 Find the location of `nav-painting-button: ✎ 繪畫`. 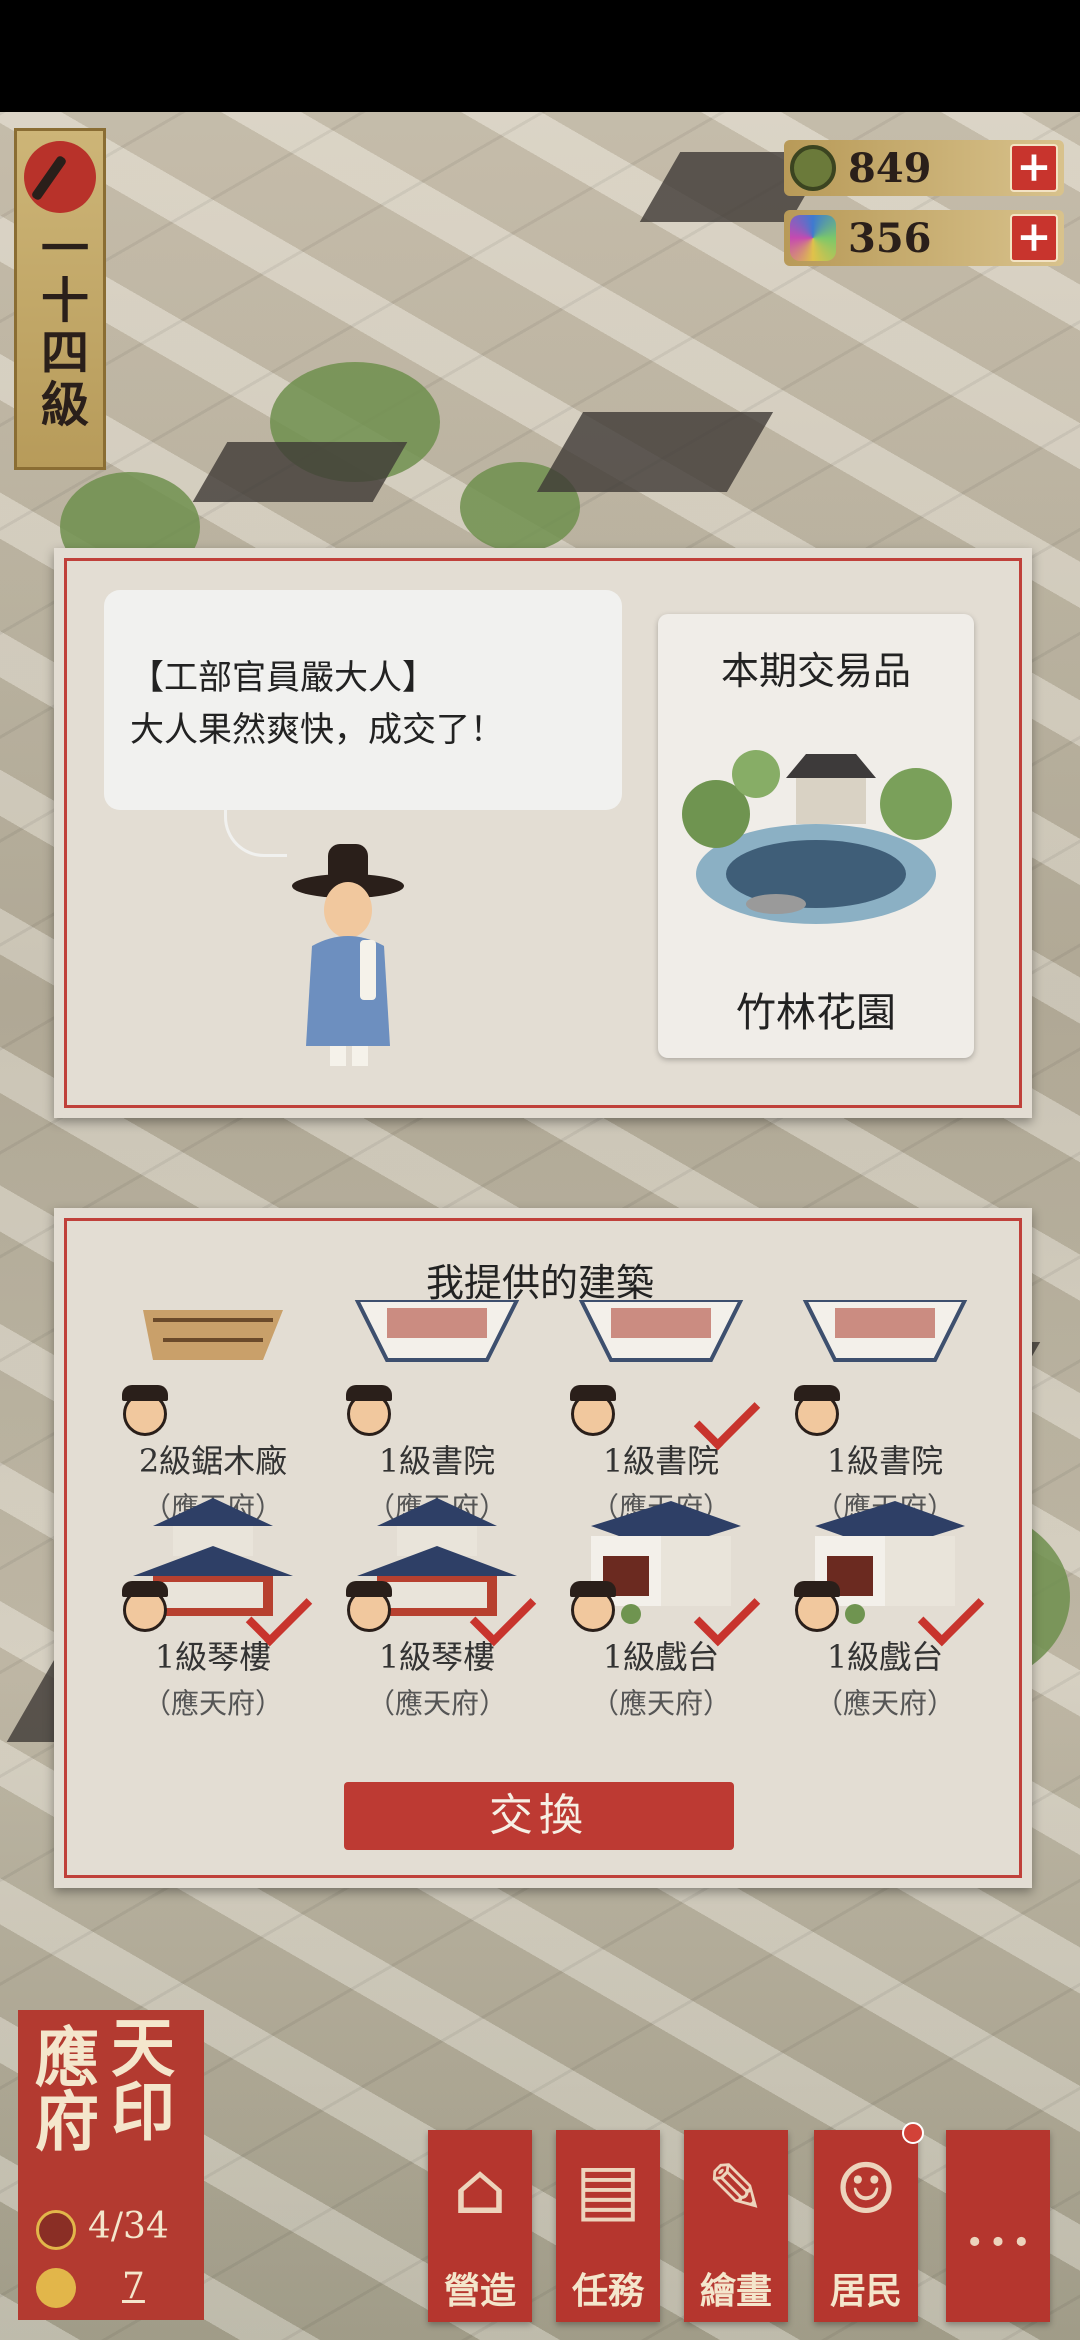

nav-painting-button: ✎ 繪畫 is located at coordinates (736, 2226).